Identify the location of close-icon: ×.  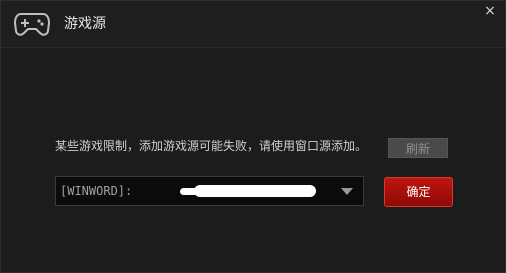
(490, 11).